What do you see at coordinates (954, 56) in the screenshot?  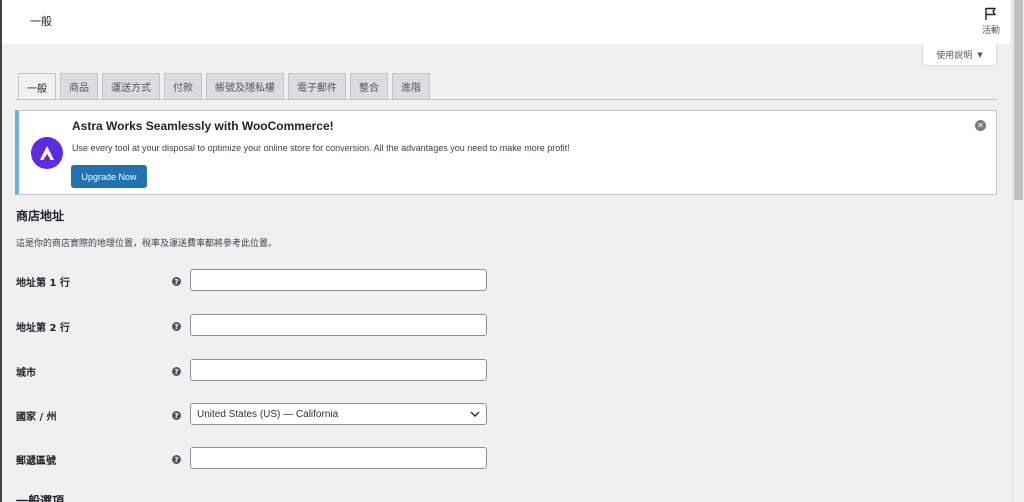 I see `help-label: 使用說明` at bounding box center [954, 56].